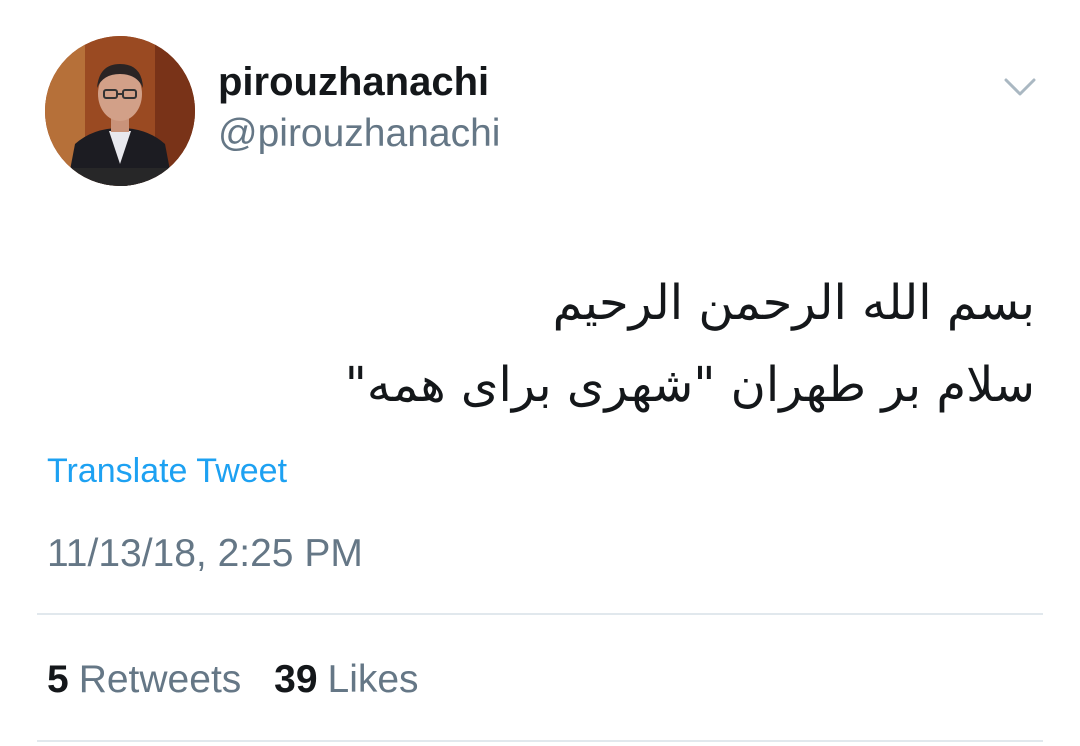 The height and width of the screenshot is (746, 1080). What do you see at coordinates (373, 679) in the screenshot?
I see `likes-label: Likes` at bounding box center [373, 679].